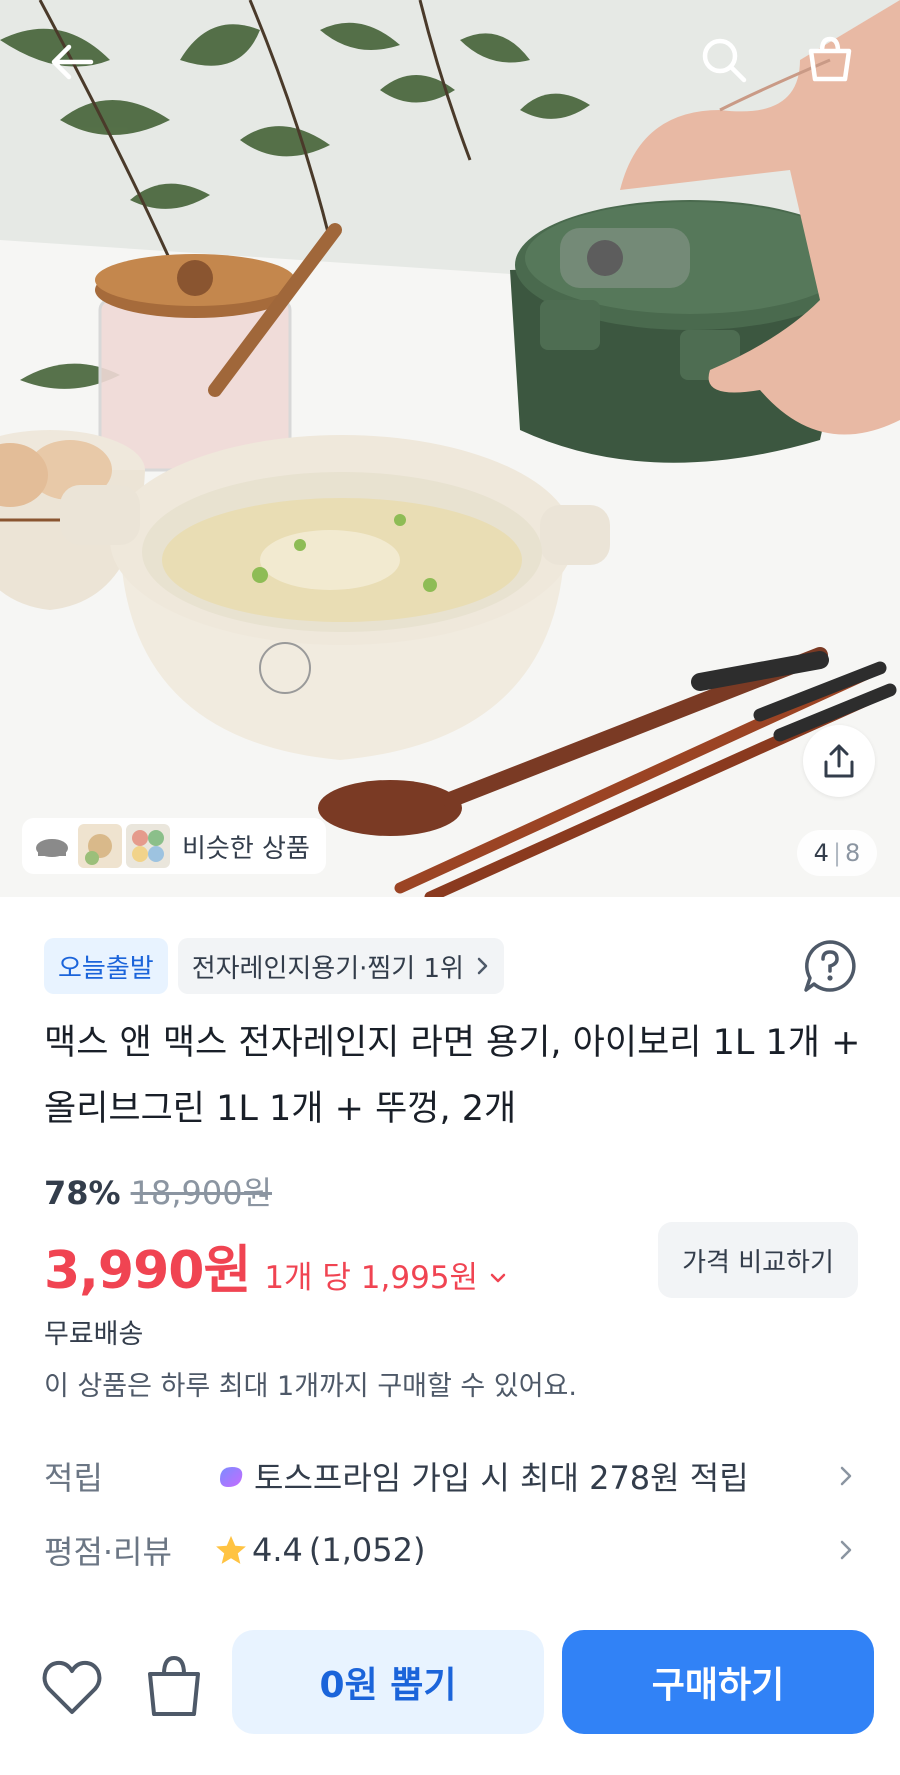 This screenshot has width=900, height=1775. I want to click on bag-icon, so click(174, 1685).